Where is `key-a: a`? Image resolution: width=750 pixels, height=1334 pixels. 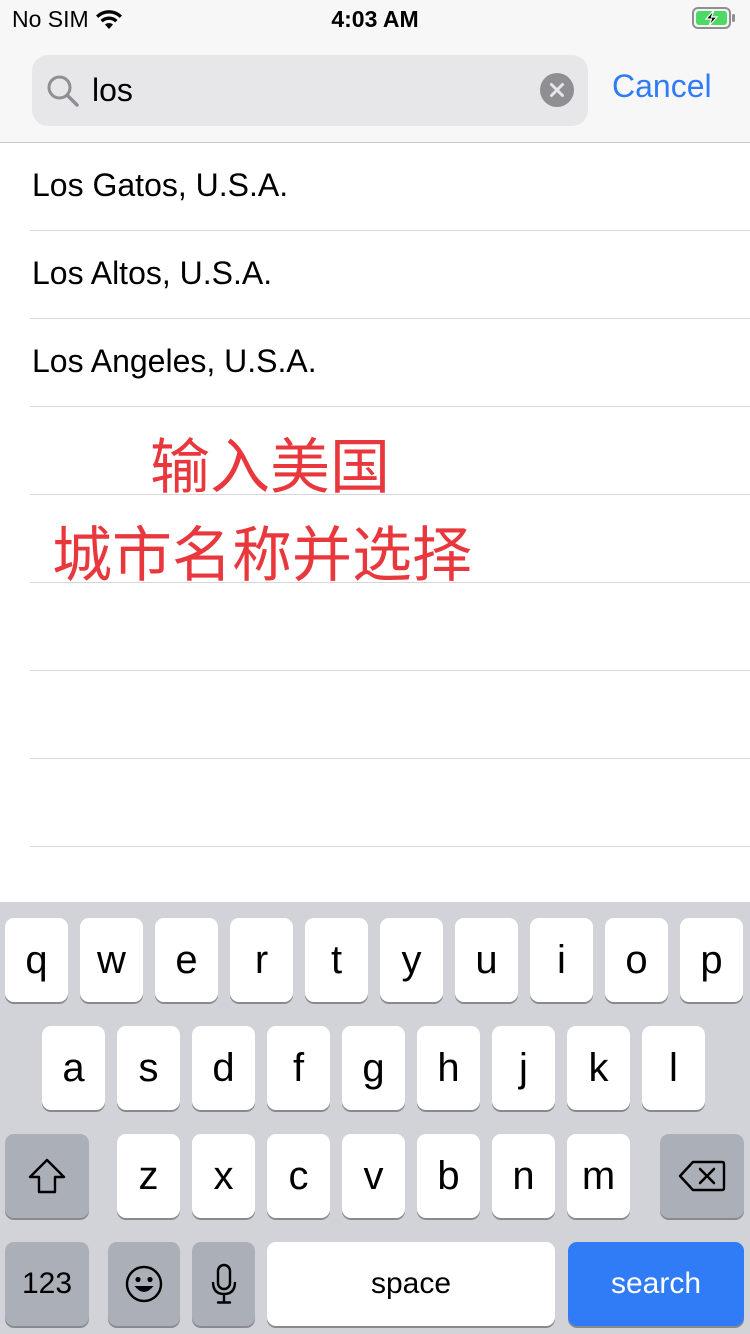 key-a: a is located at coordinates (73, 1068).